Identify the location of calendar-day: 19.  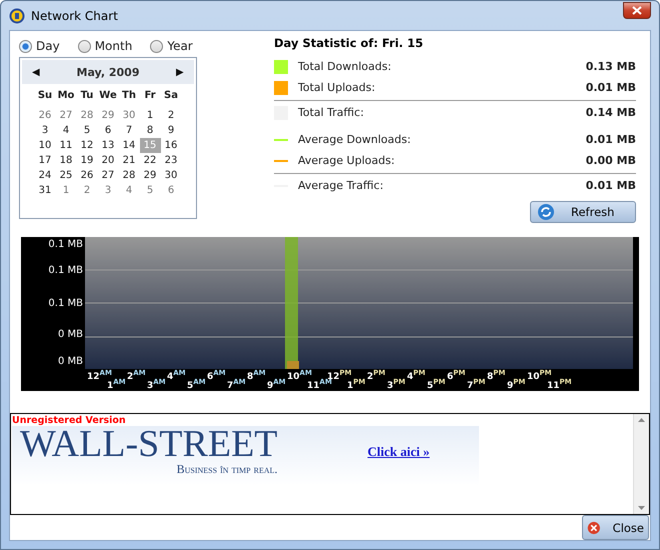
(87, 160).